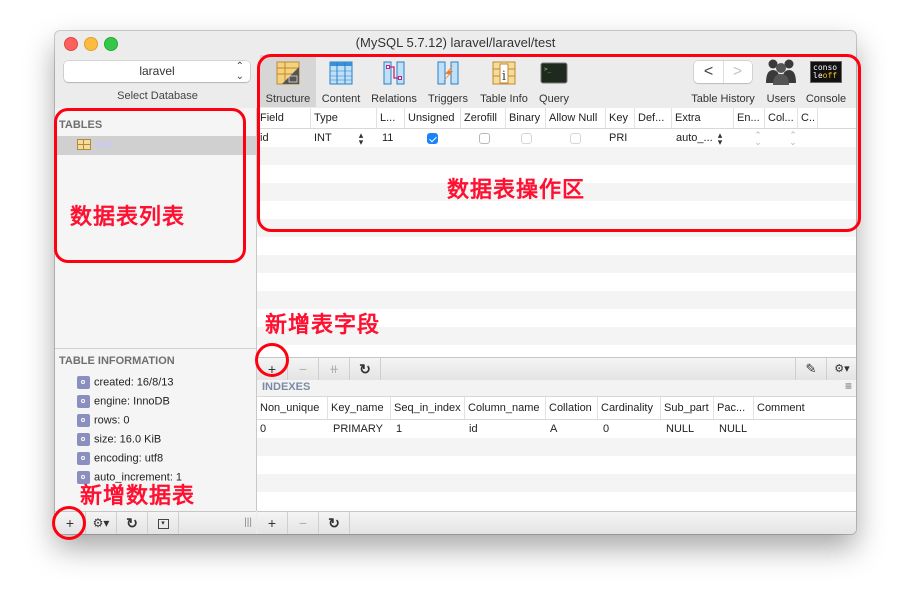 Image resolution: width=912 pixels, height=615 pixels. Describe the element at coordinates (284, 118) in the screenshot. I see `col-header-field: Field` at that location.